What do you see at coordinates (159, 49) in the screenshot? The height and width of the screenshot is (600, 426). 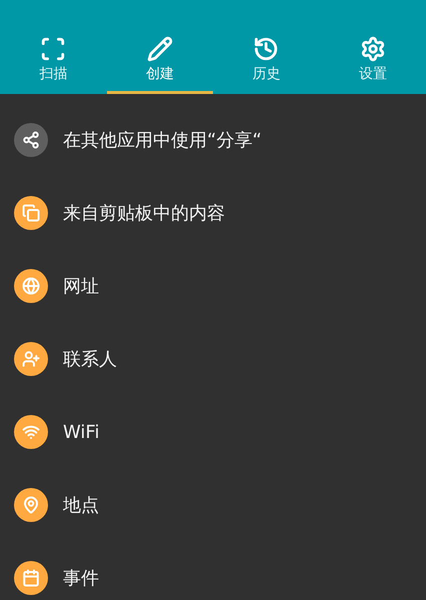 I see `pencil-icon` at bounding box center [159, 49].